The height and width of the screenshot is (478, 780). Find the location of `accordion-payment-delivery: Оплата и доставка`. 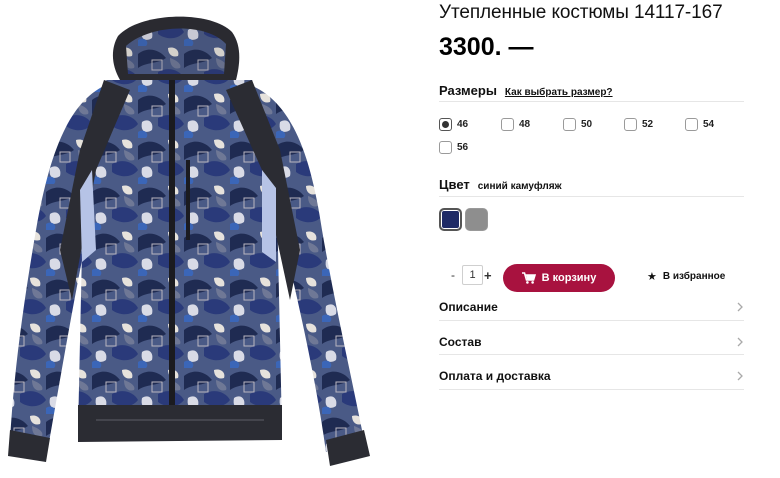

accordion-payment-delivery: Оплата и доставка is located at coordinates (591, 376).